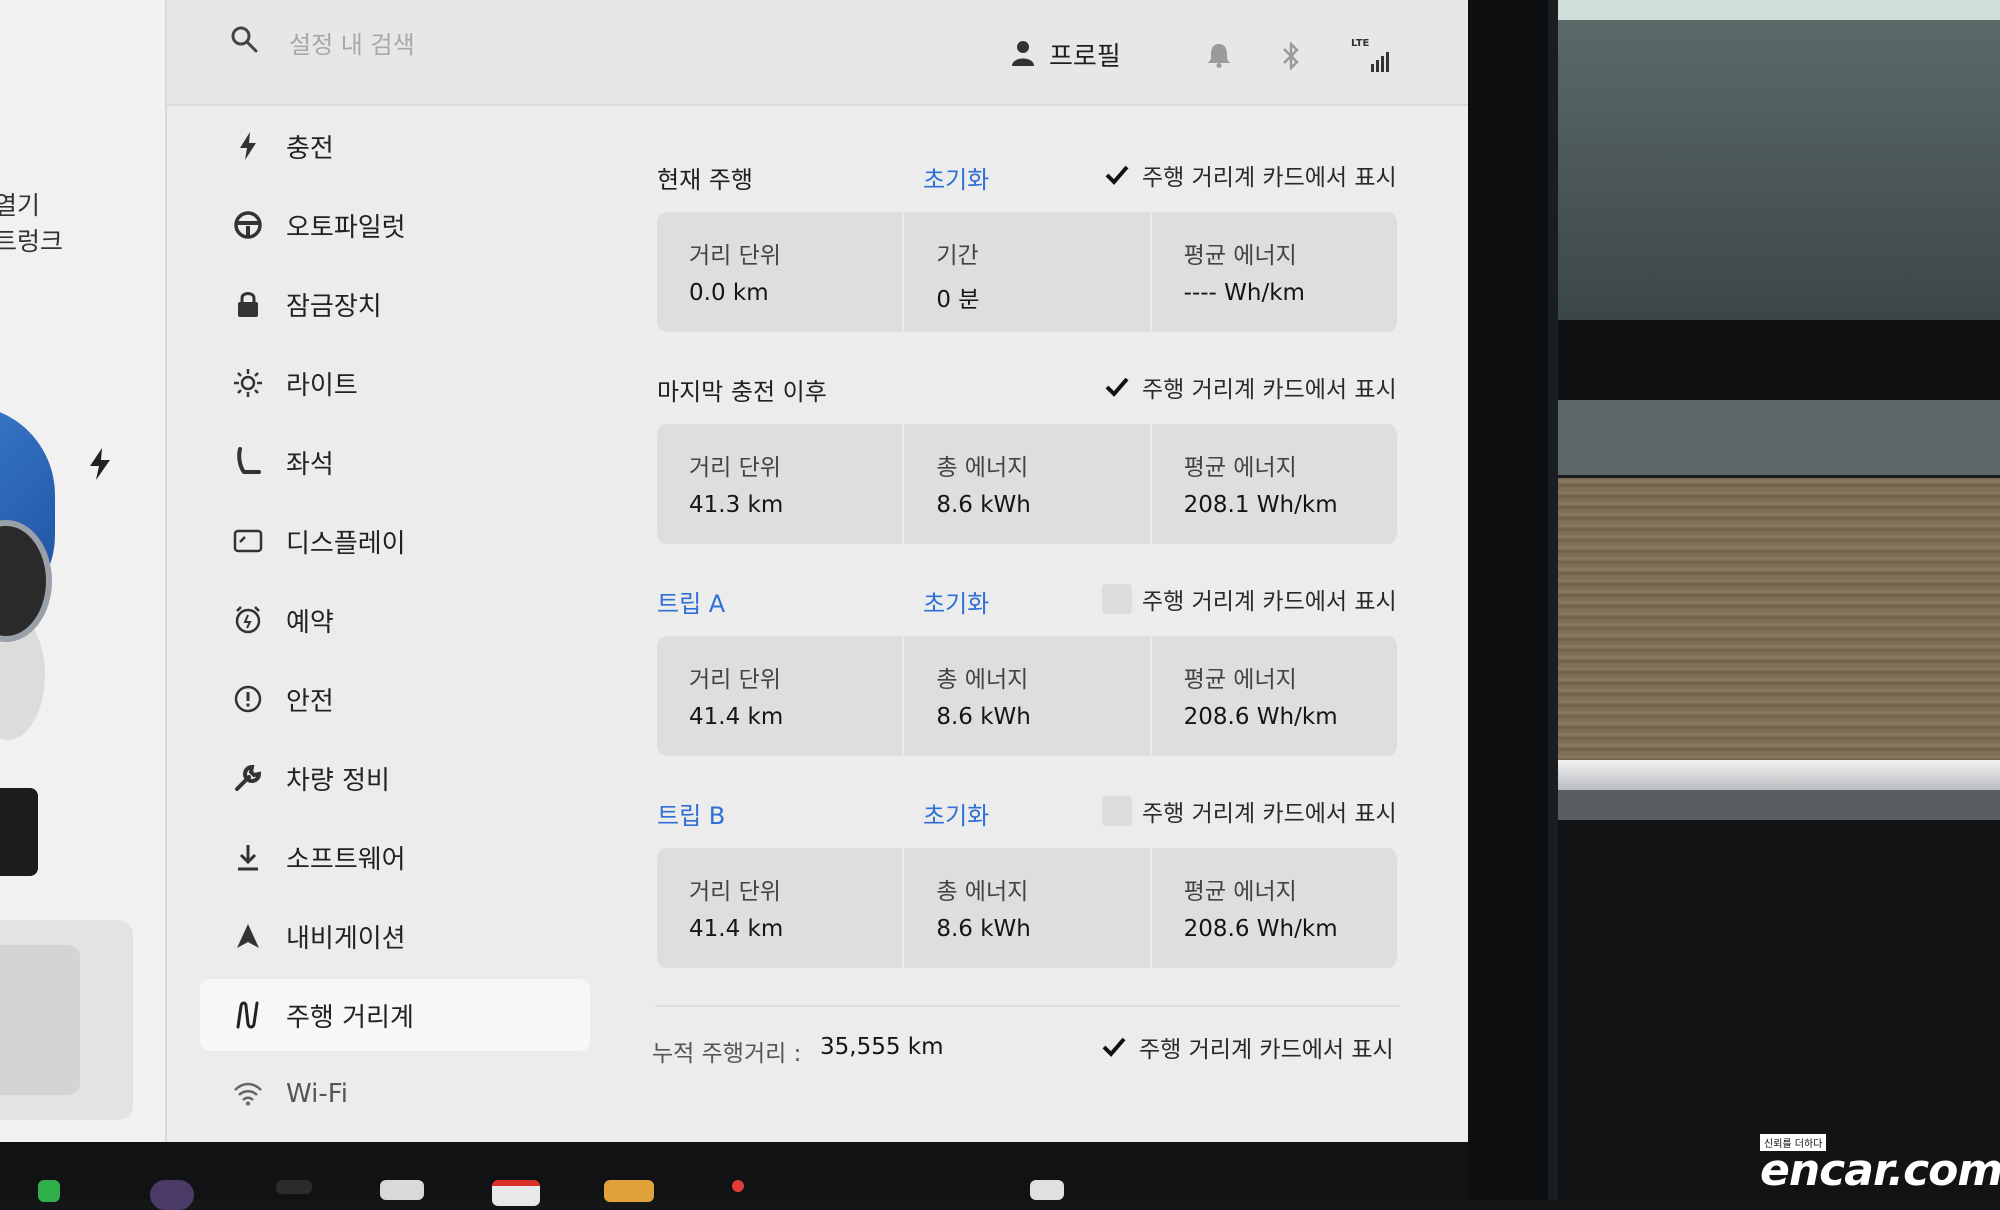 Image resolution: width=2000 pixels, height=1210 pixels. I want to click on sidebar-item-label: 주행 거리계, so click(350, 1017).